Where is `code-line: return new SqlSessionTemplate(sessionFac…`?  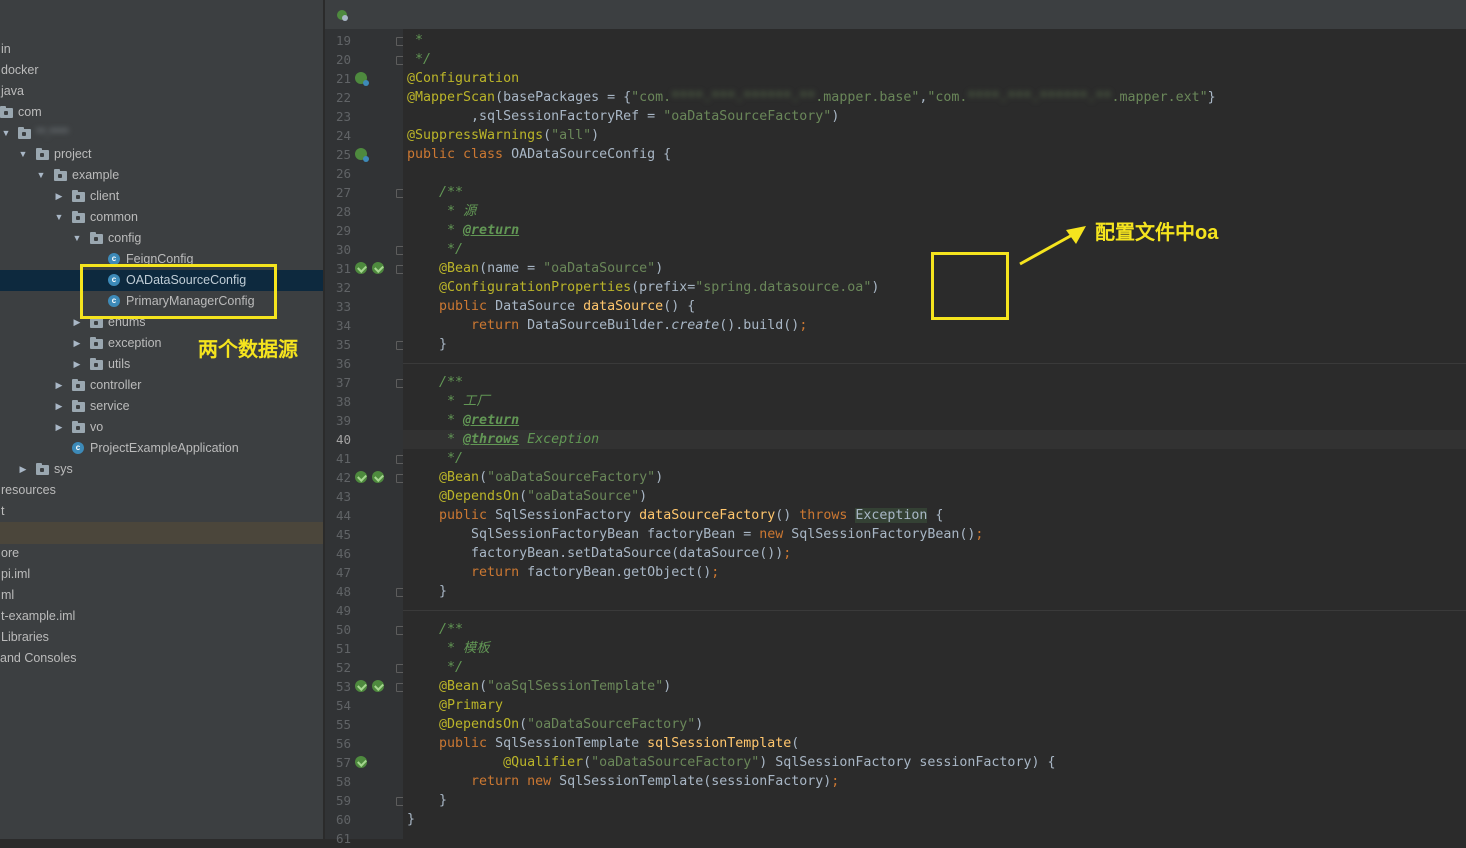 code-line: return new SqlSessionTemplate(sessionFac… is located at coordinates (623, 781).